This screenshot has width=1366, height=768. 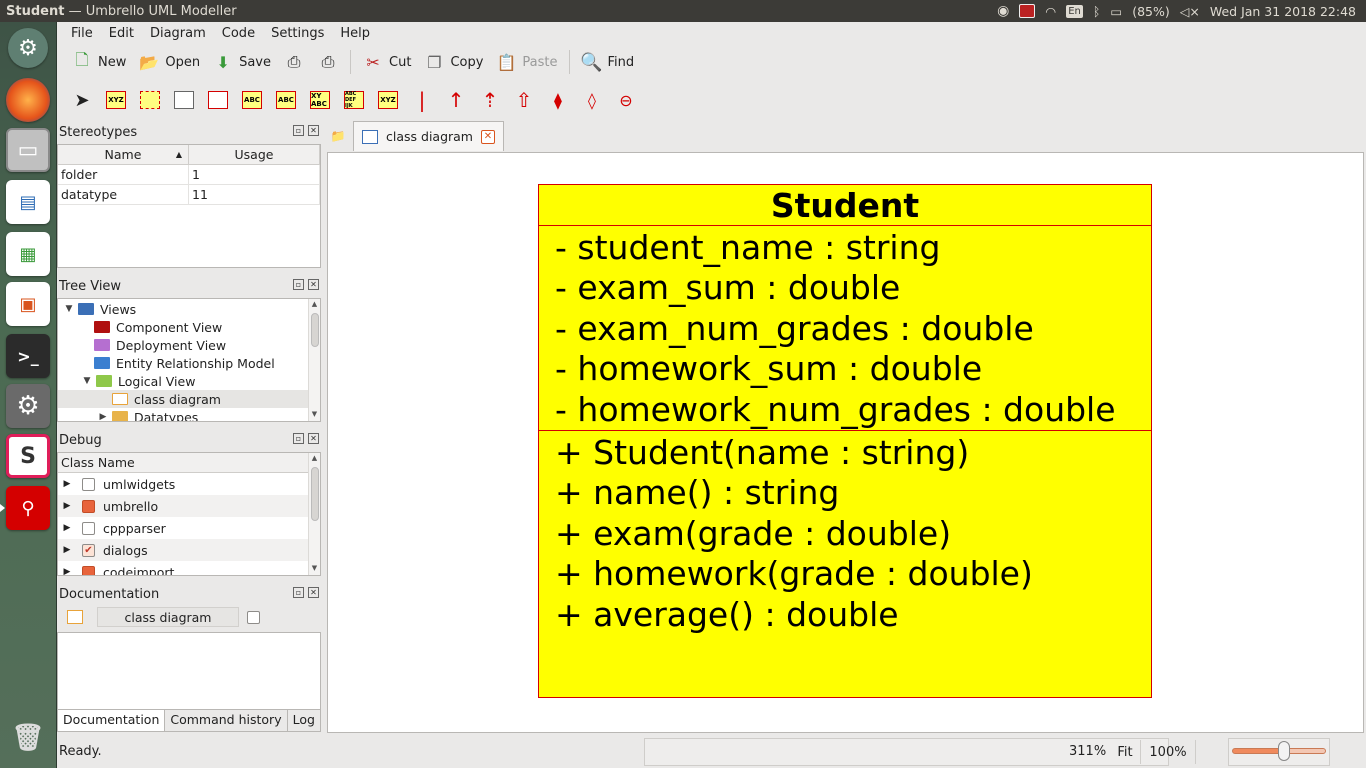 I want to click on print-preview-button: ⎙, so click(x=328, y=62).